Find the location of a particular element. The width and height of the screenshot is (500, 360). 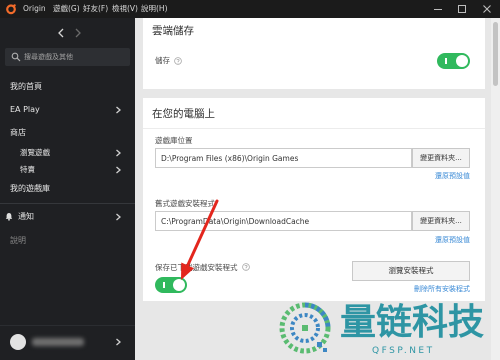

cloud-storage-toggle is located at coordinates (453, 61).